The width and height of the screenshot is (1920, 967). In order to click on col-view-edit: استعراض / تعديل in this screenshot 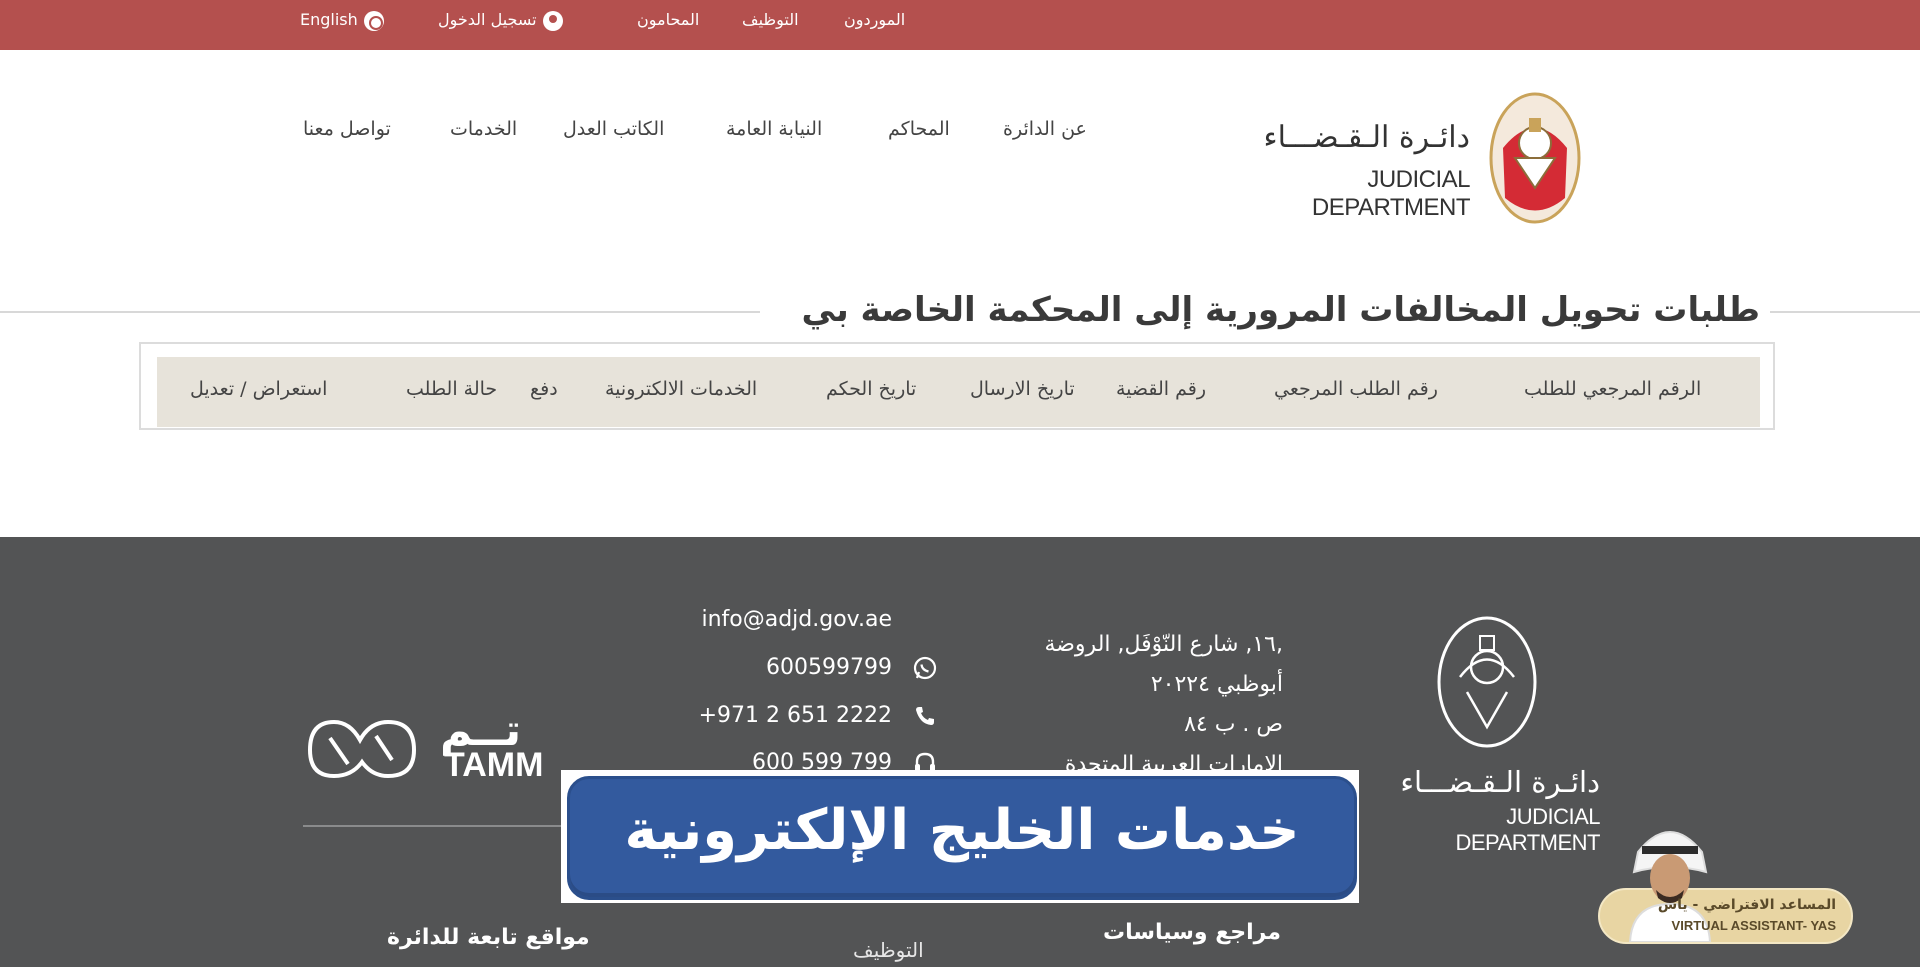, I will do `click(259, 389)`.